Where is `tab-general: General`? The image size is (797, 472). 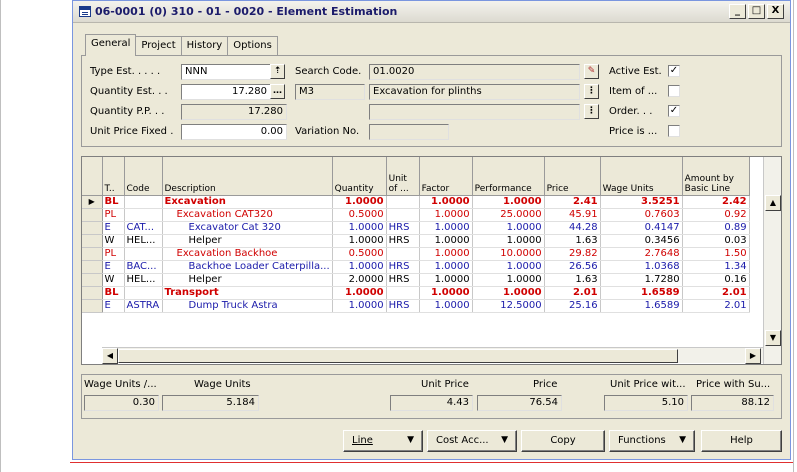
tab-general: General is located at coordinates (111, 45).